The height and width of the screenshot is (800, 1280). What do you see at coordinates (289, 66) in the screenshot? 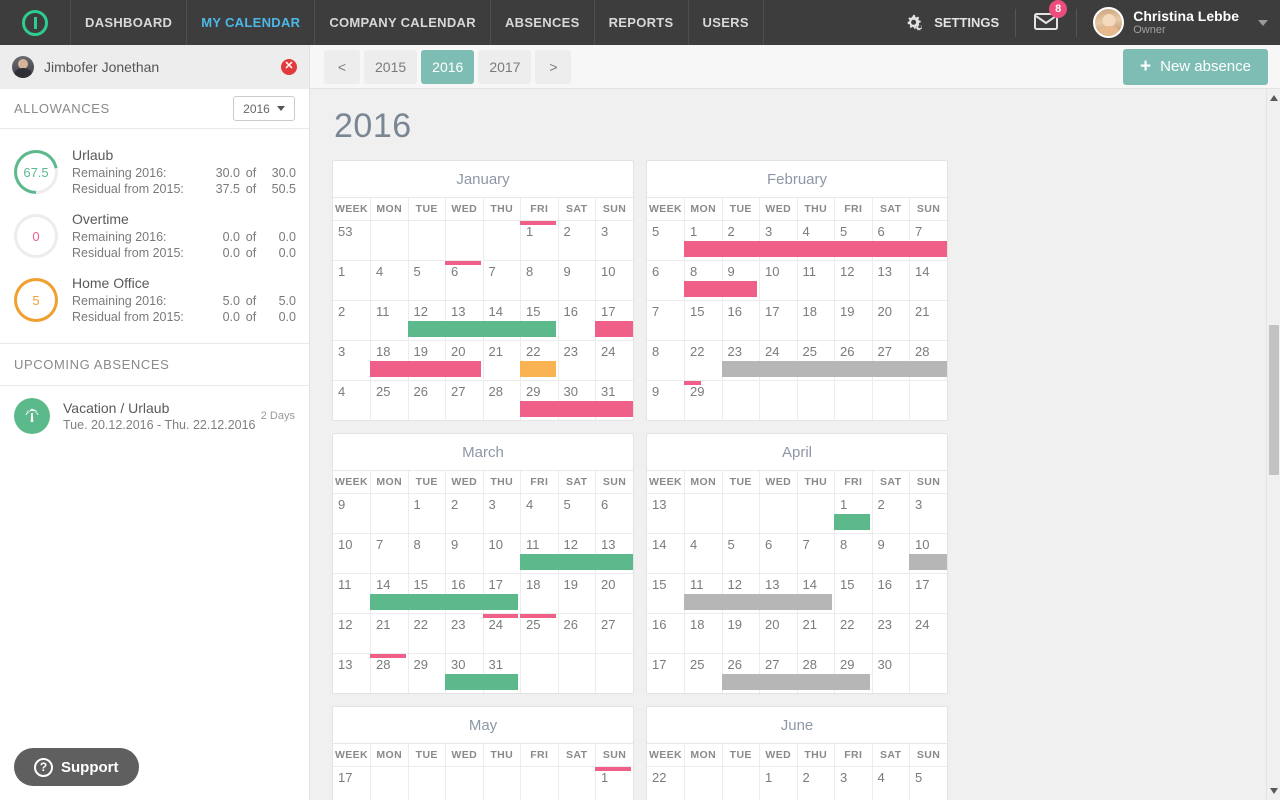
I see `clear-employee-icon: ✕` at bounding box center [289, 66].